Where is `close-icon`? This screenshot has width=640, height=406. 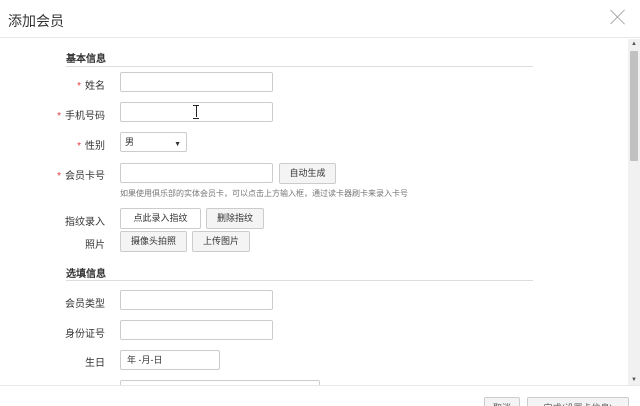
close-icon is located at coordinates (618, 17).